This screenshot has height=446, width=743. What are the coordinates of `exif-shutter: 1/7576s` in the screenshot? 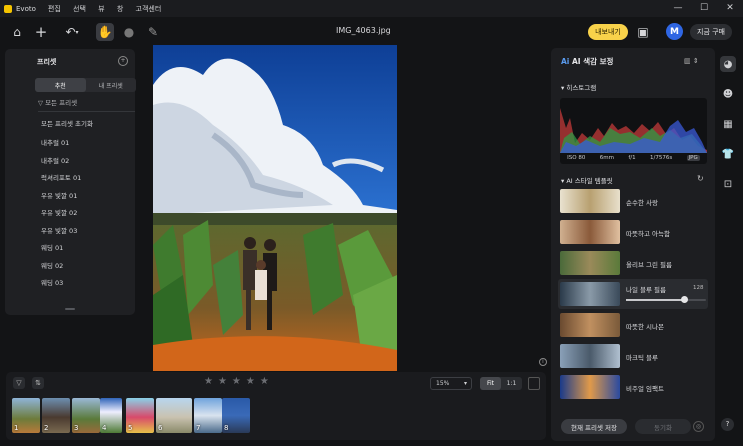 It's located at (661, 158).